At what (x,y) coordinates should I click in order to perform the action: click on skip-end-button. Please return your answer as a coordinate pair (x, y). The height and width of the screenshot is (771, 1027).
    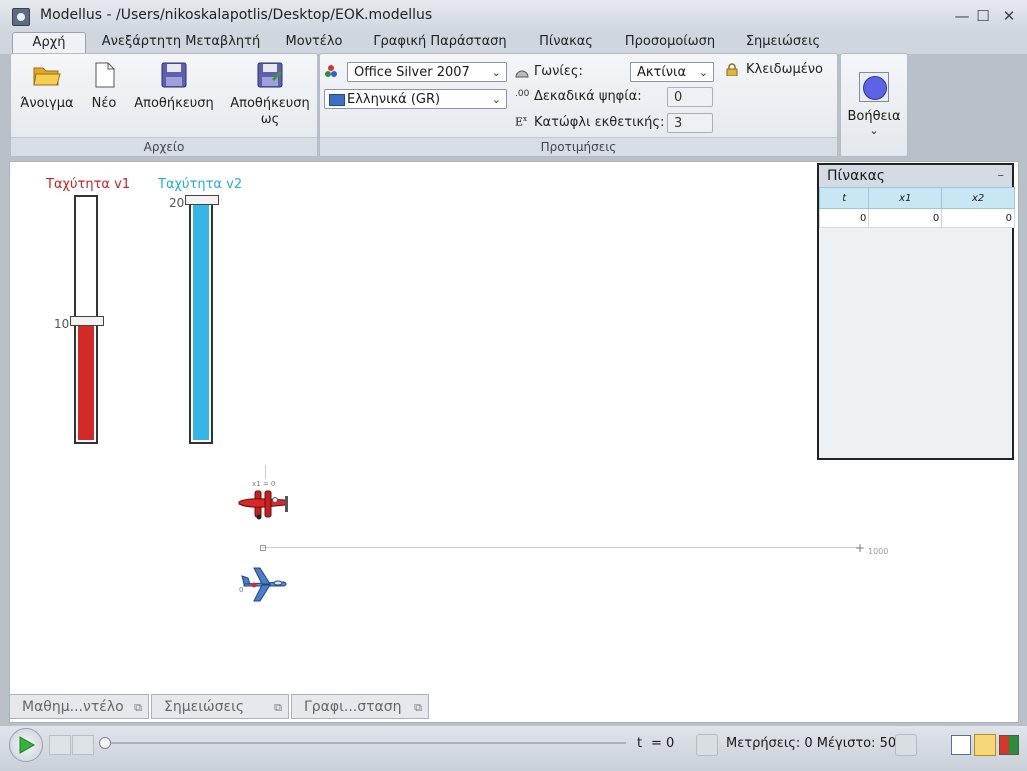
    Looking at the image, I should click on (906, 745).